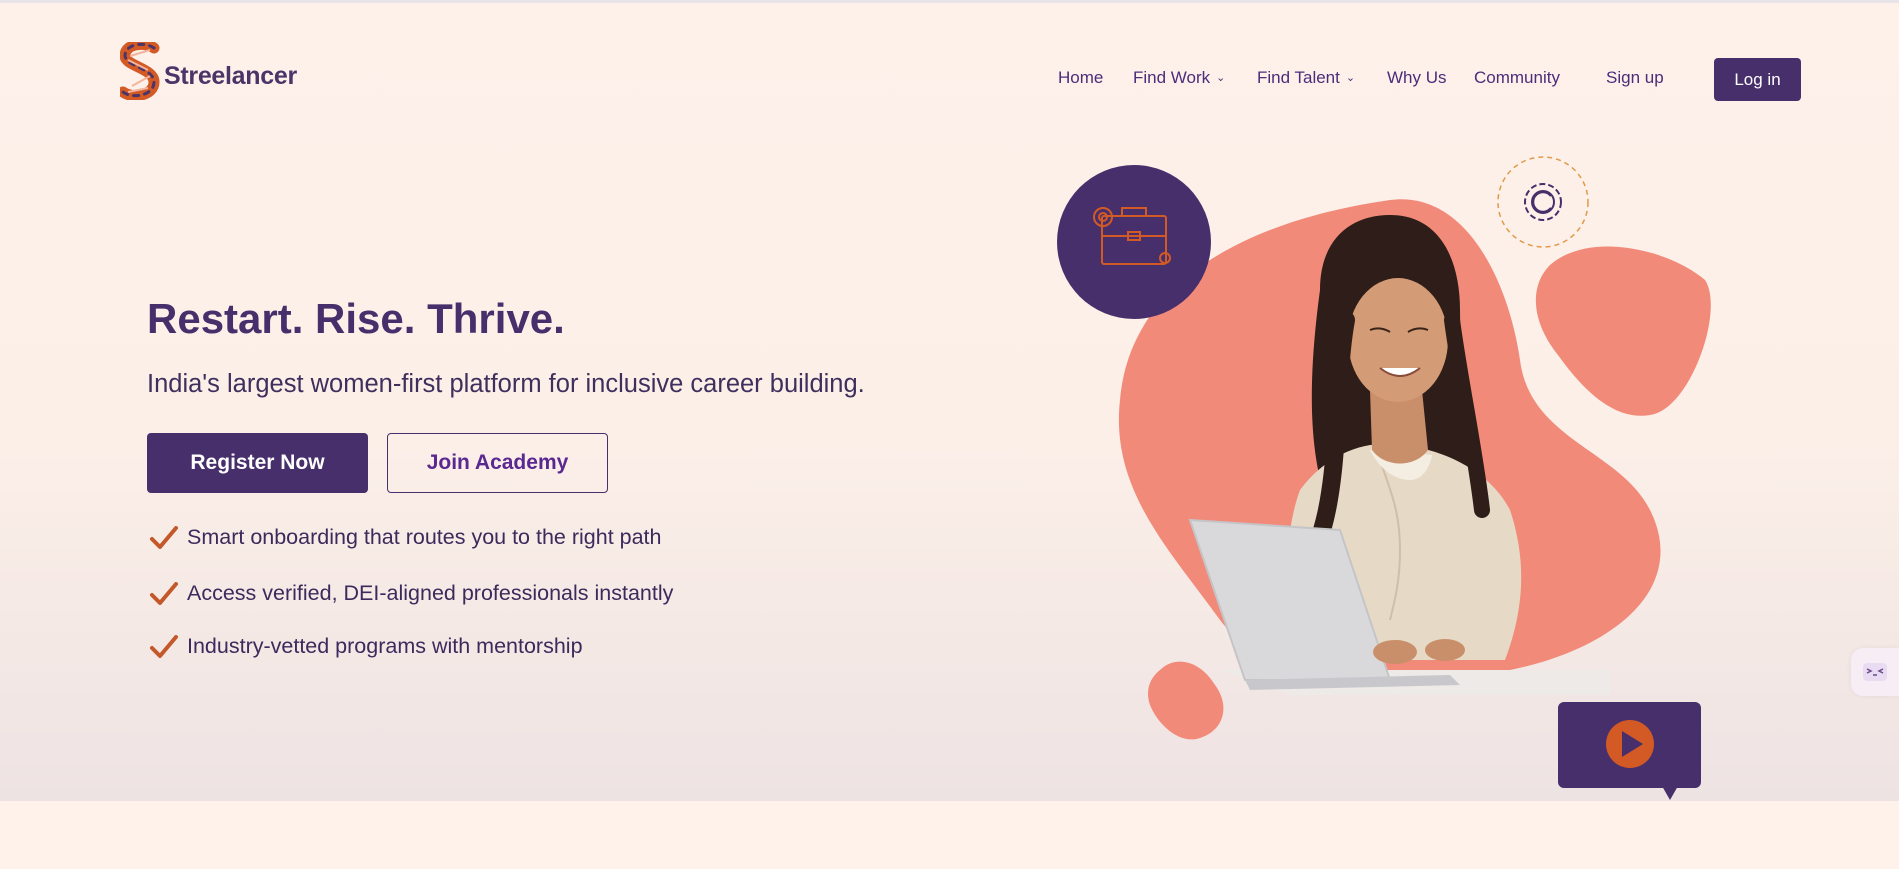 The width and height of the screenshot is (1899, 869). I want to click on signup-label: Sign up, so click(1635, 77).